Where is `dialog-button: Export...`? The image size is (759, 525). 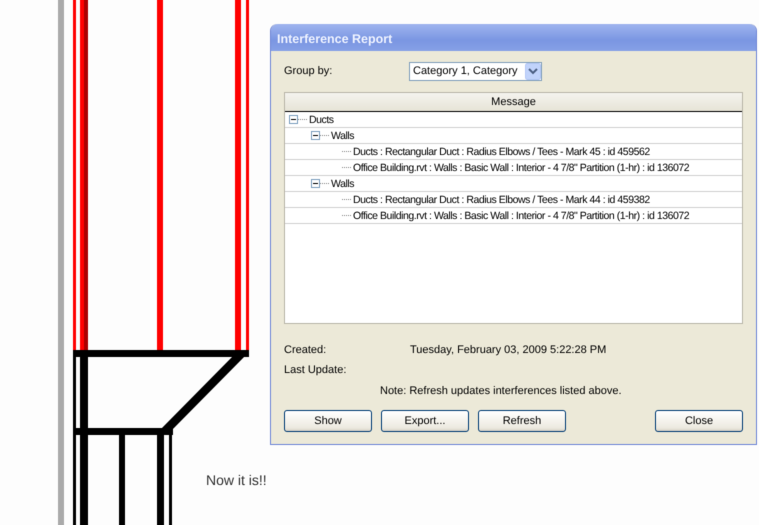
dialog-button: Export... is located at coordinates (425, 421).